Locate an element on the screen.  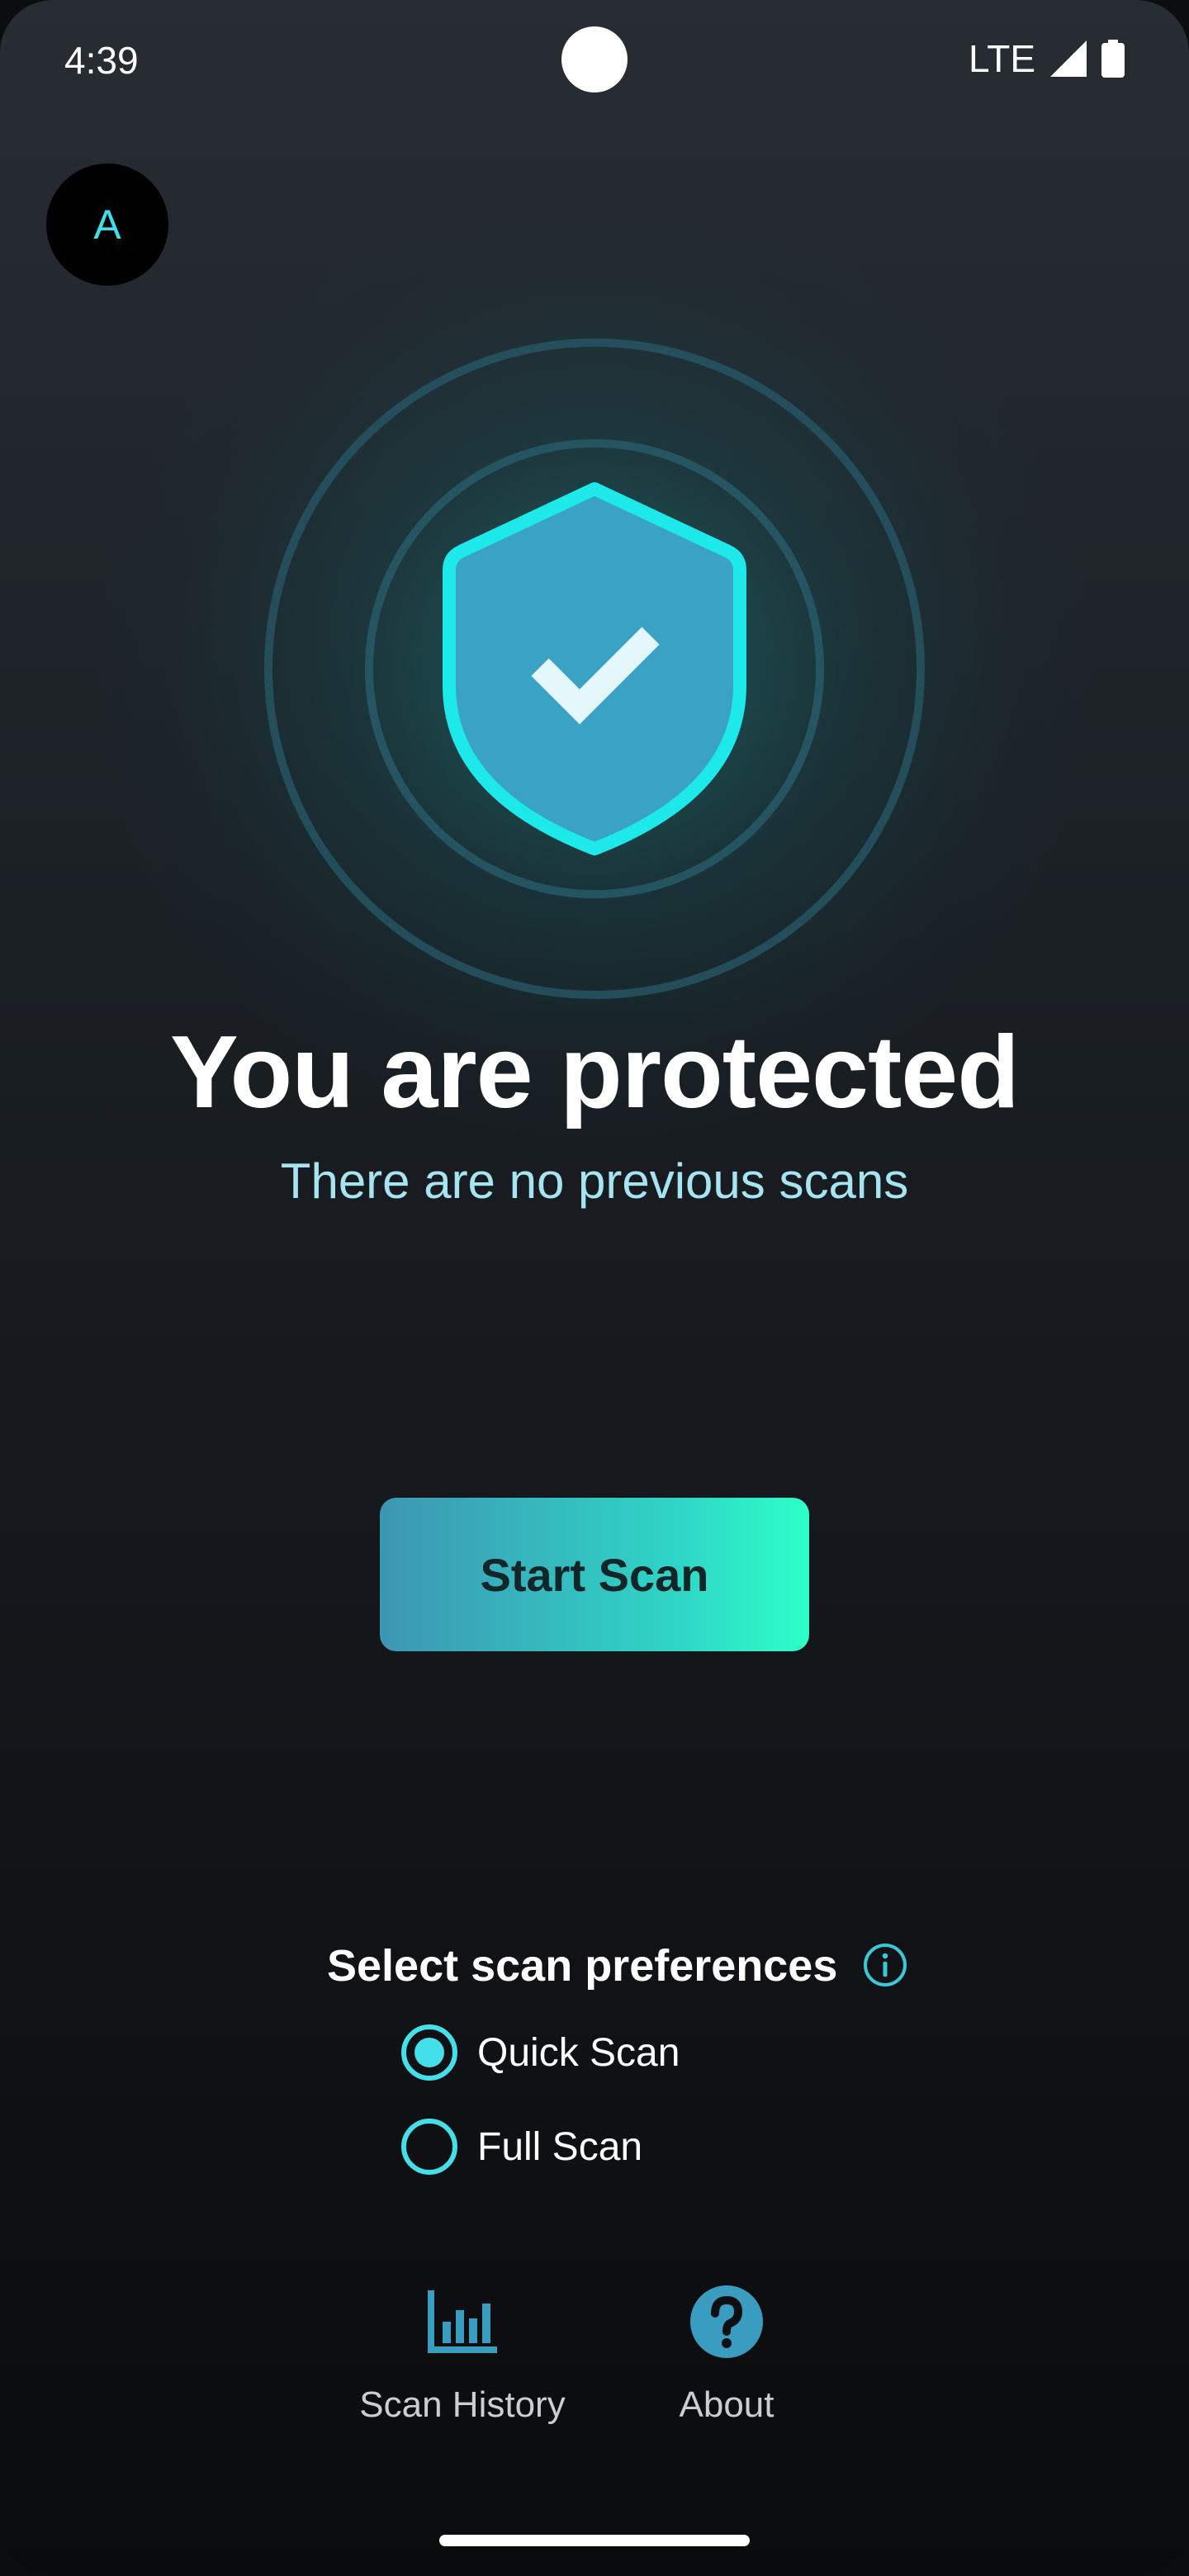
battery-icon is located at coordinates (1113, 59).